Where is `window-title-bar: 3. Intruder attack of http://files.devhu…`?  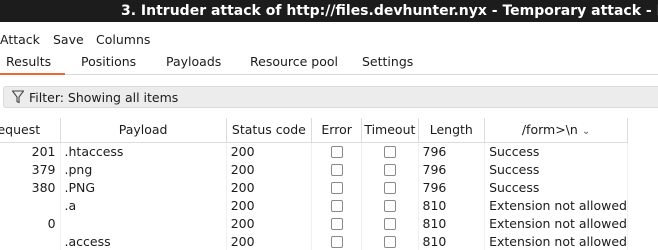
window-title-bar: 3. Intruder attack of http://files.devhu… is located at coordinates (329, 11).